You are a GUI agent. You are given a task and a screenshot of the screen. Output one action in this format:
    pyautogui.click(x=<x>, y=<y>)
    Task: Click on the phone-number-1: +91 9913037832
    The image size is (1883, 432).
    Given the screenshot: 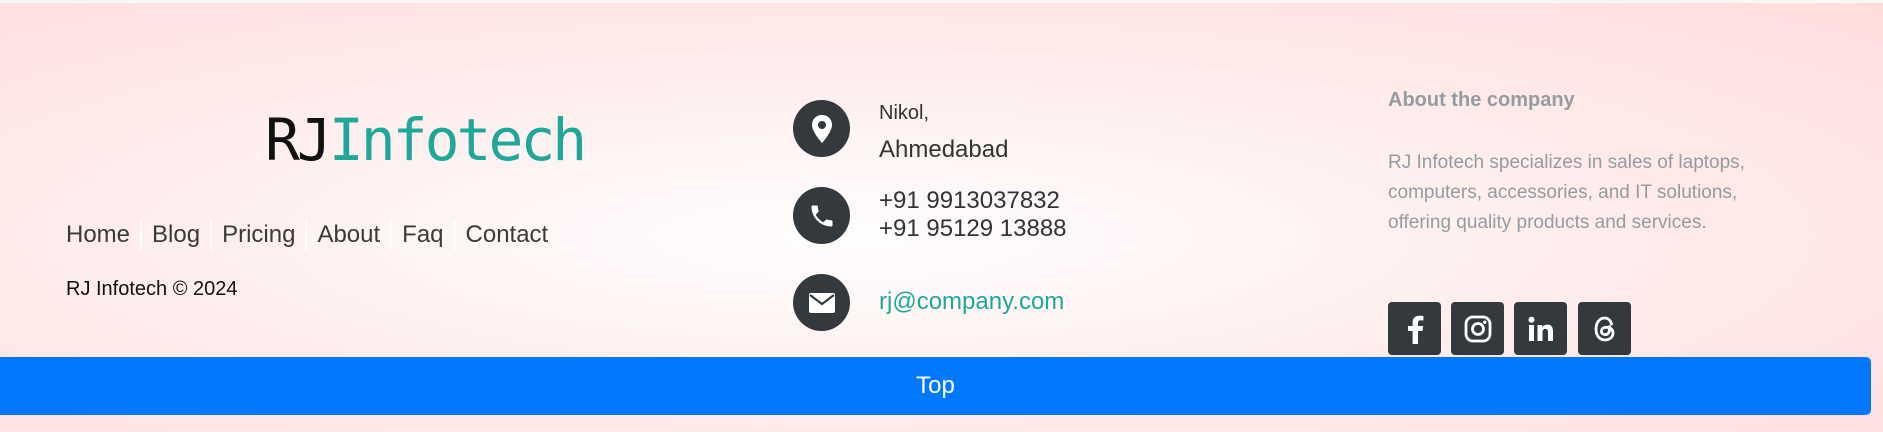 What is the action you would take?
    pyautogui.click(x=969, y=201)
    